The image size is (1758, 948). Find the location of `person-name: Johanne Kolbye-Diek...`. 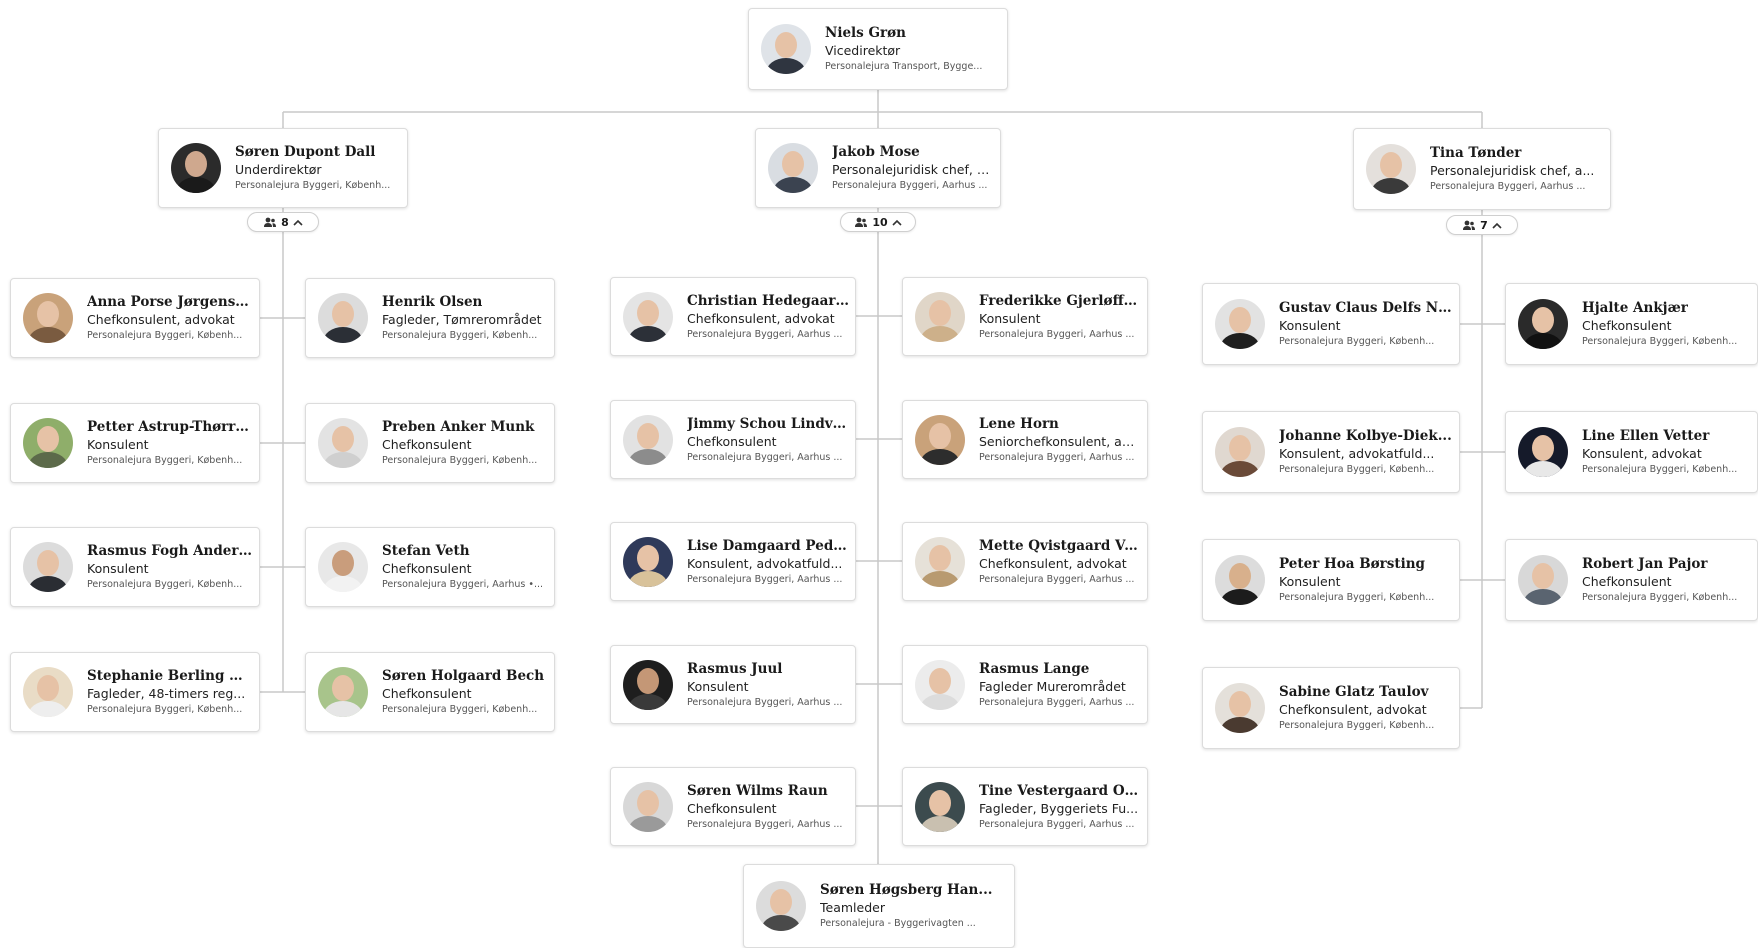

person-name: Johanne Kolbye-Diek... is located at coordinates (1365, 436).